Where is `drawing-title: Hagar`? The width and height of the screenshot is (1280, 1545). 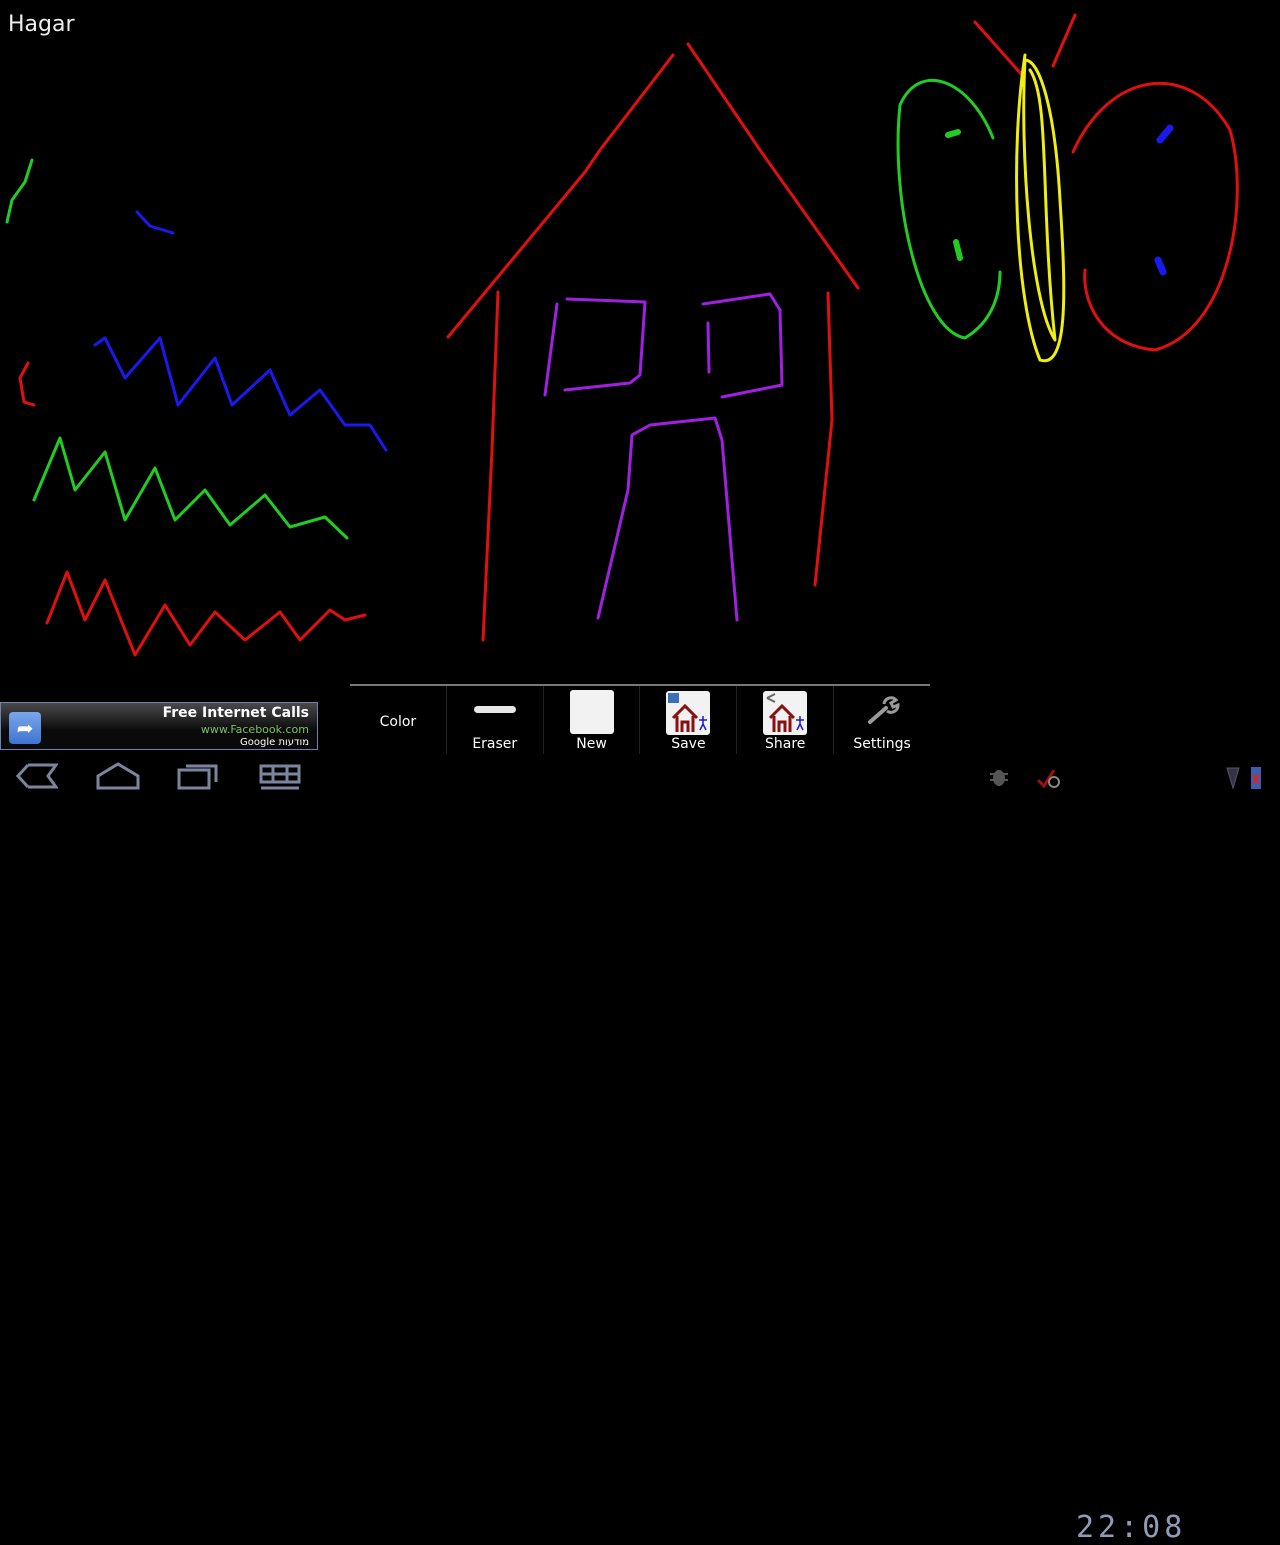 drawing-title: Hagar is located at coordinates (41, 24).